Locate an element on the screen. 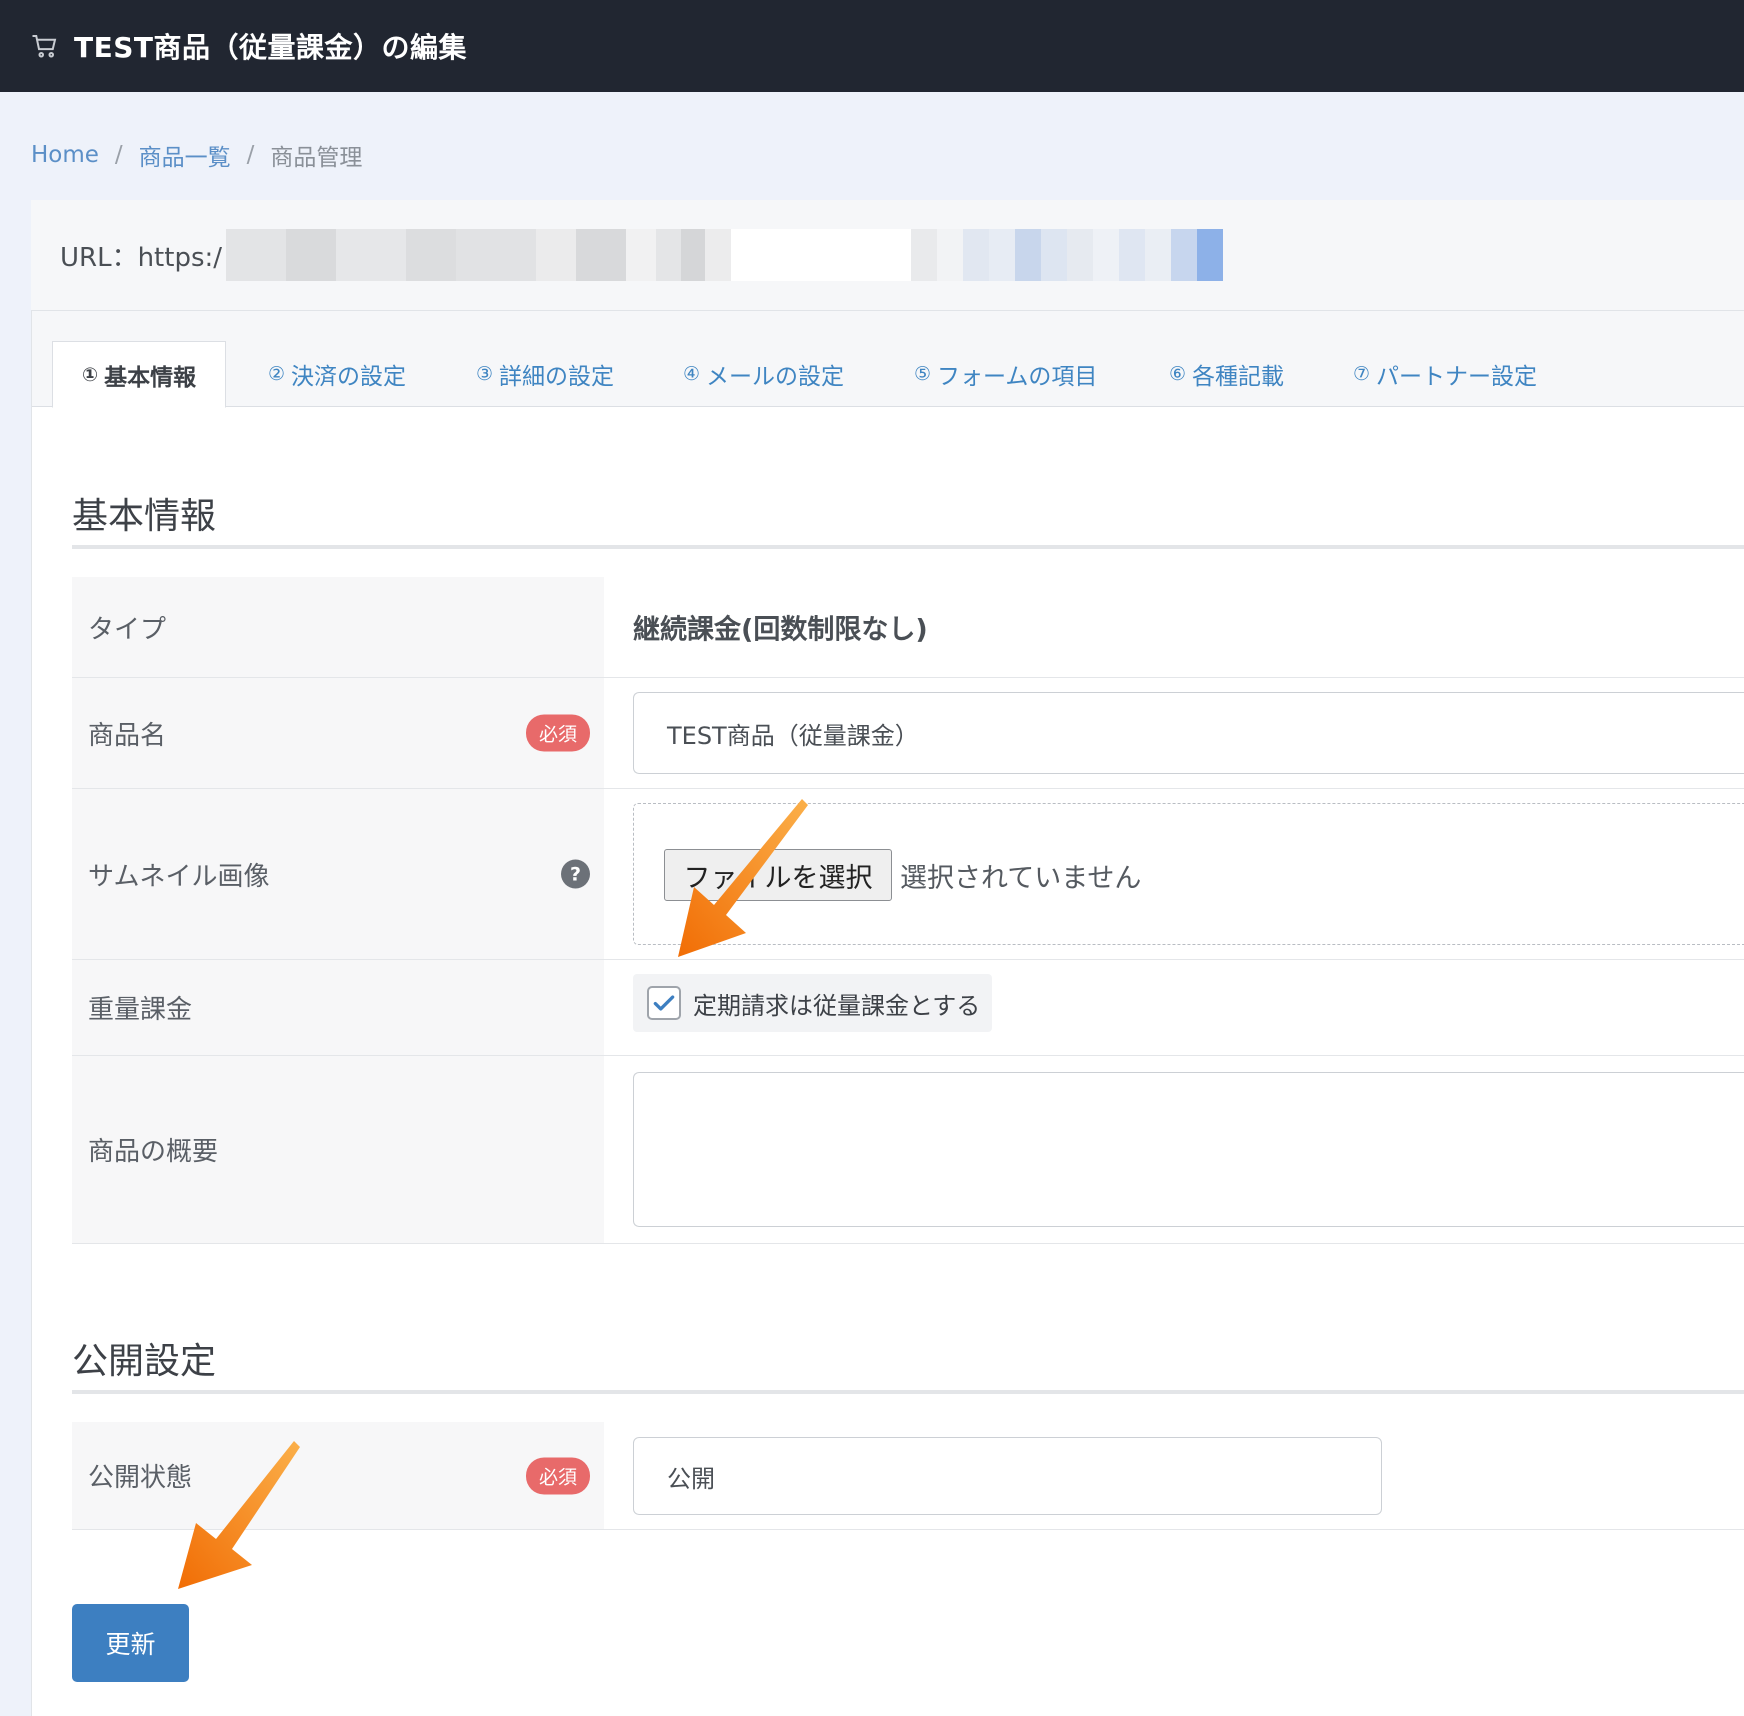  publish-status-label: 公開状態 is located at coordinates (140, 1478).